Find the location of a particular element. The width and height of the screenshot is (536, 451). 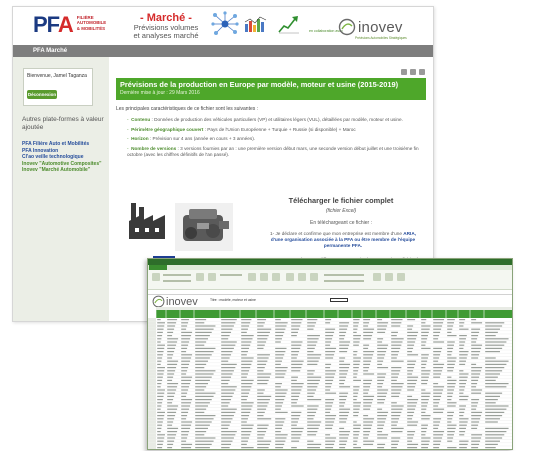

print-icon is located at coordinates (404, 72).